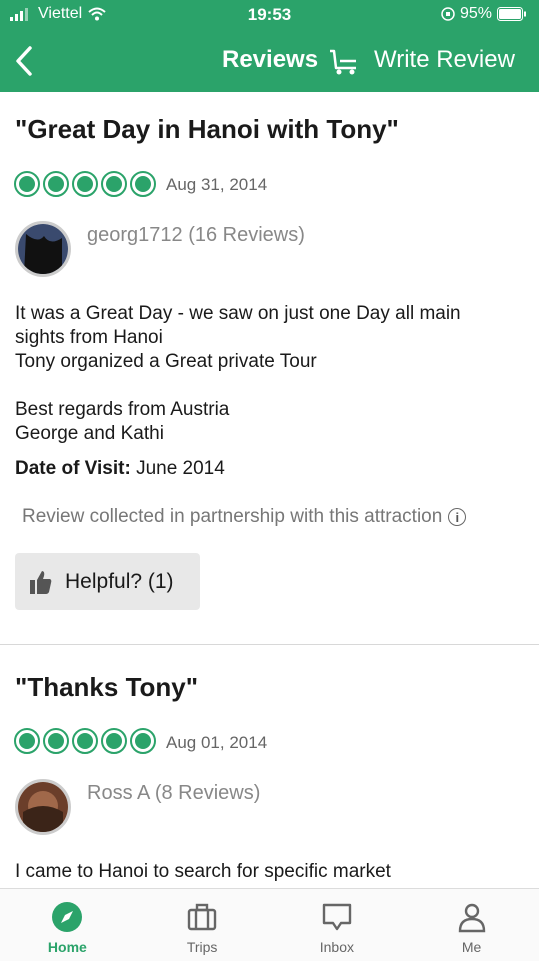 This screenshot has width=539, height=961. I want to click on battery-icon, so click(511, 14).